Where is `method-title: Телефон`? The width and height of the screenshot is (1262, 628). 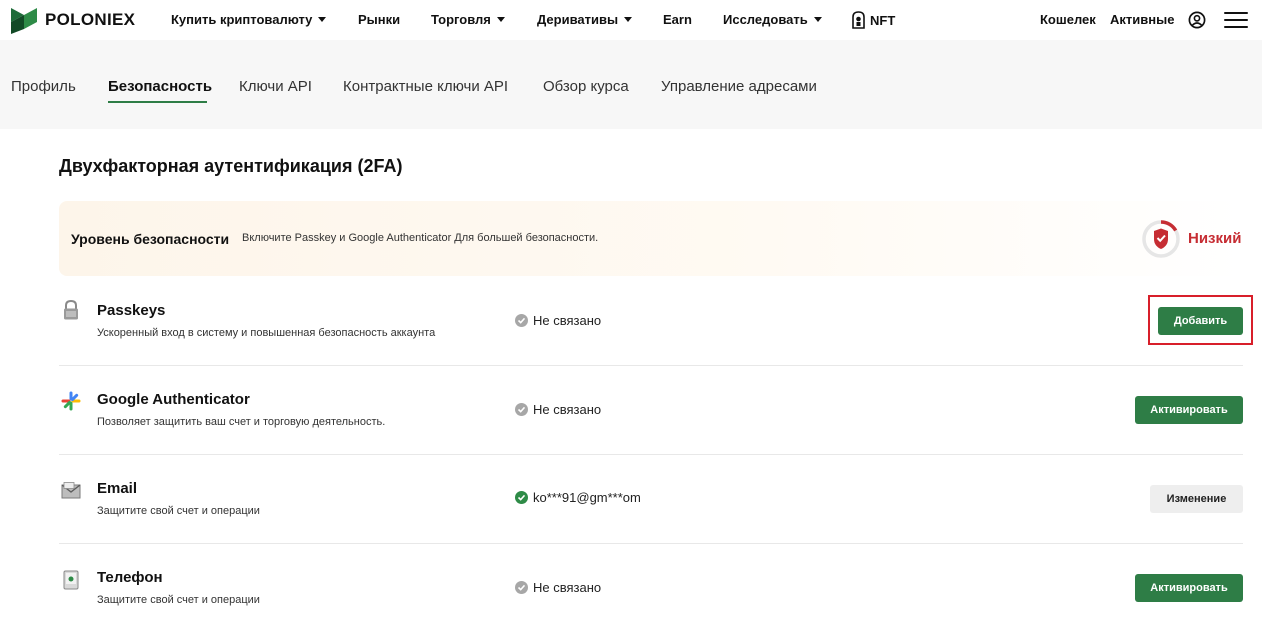 method-title: Телефон is located at coordinates (130, 577).